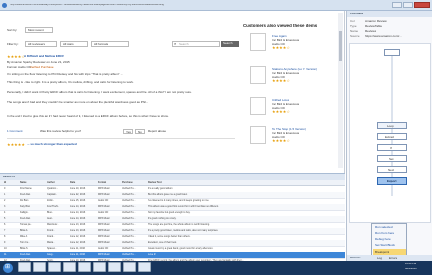 The height and width of the screenshot is (275, 432). What do you see at coordinates (280, 100) in the screenshot?
I see `product-title: Citified Lotus` at bounding box center [280, 100].